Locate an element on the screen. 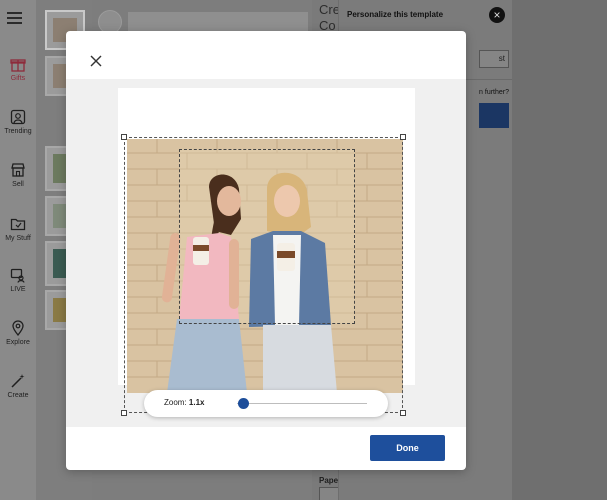 The width and height of the screenshot is (607, 500). rail-item-explore: Explore is located at coordinates (18, 333).